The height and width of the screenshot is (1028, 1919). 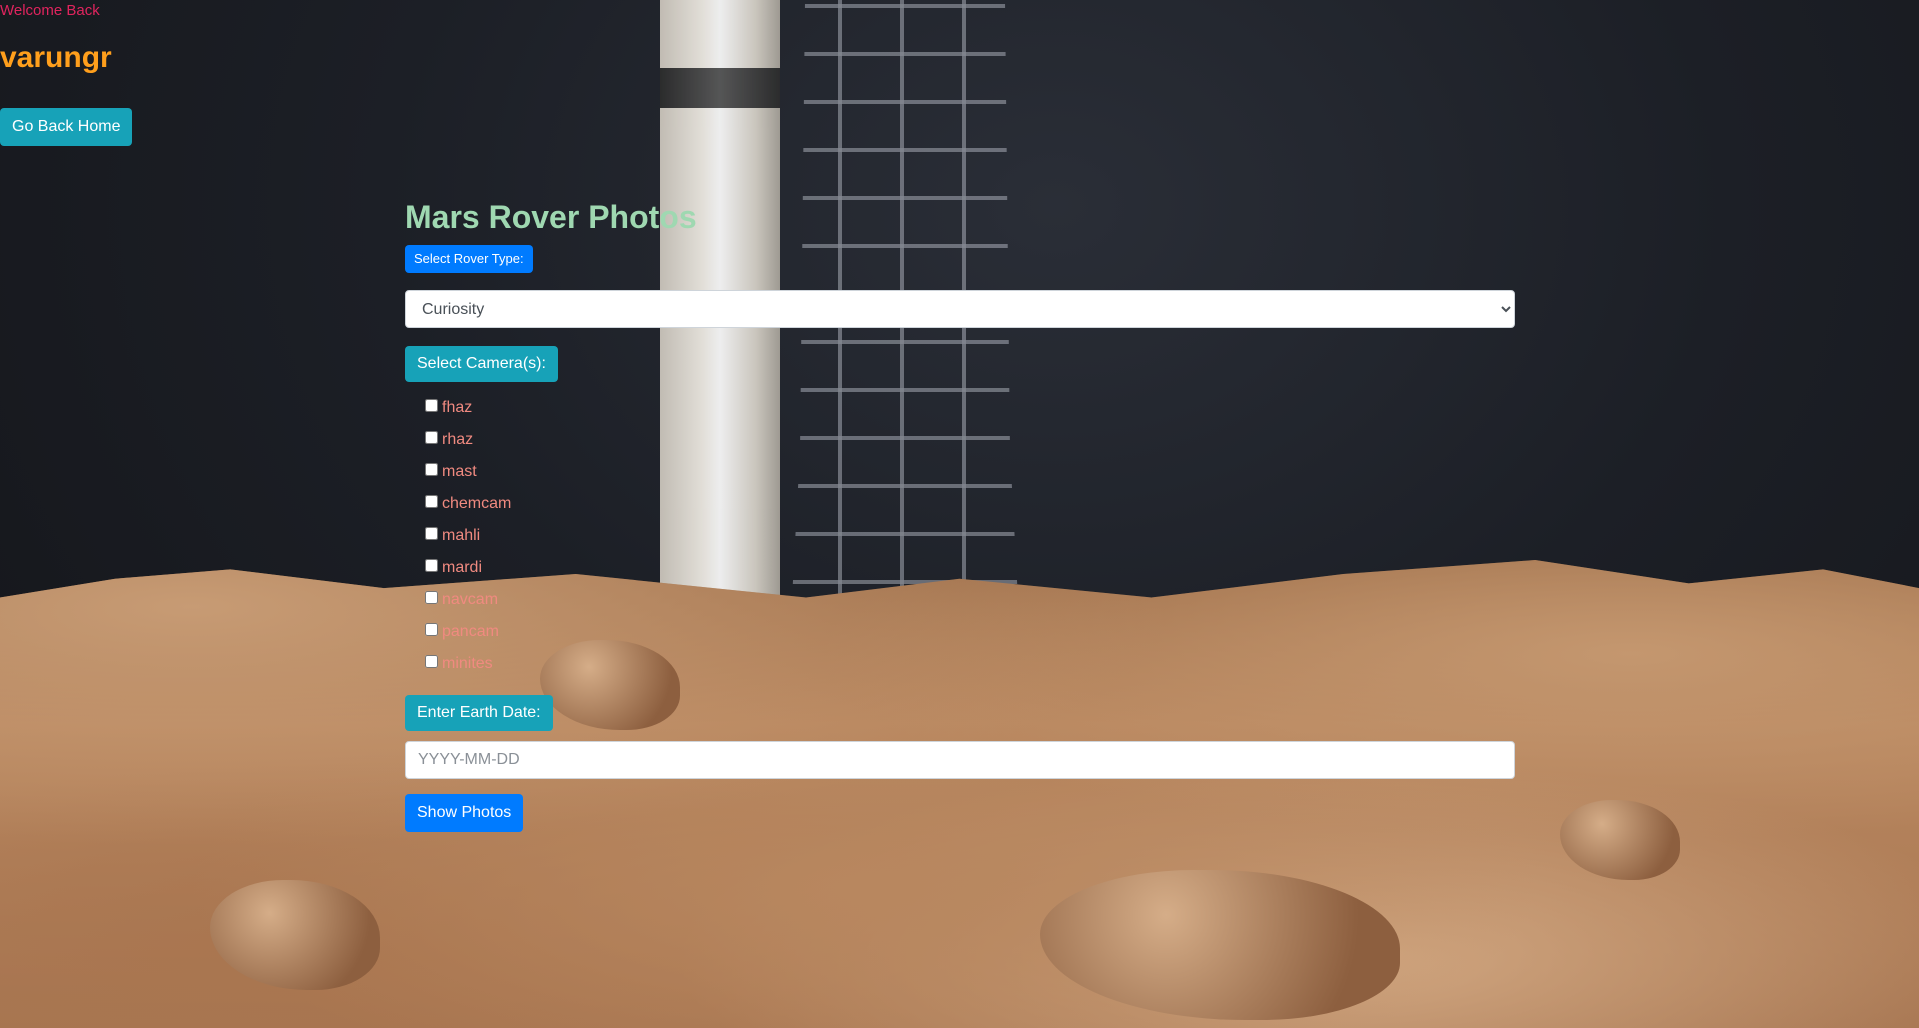 What do you see at coordinates (459, 471) in the screenshot?
I see `camera-label-mast: mast` at bounding box center [459, 471].